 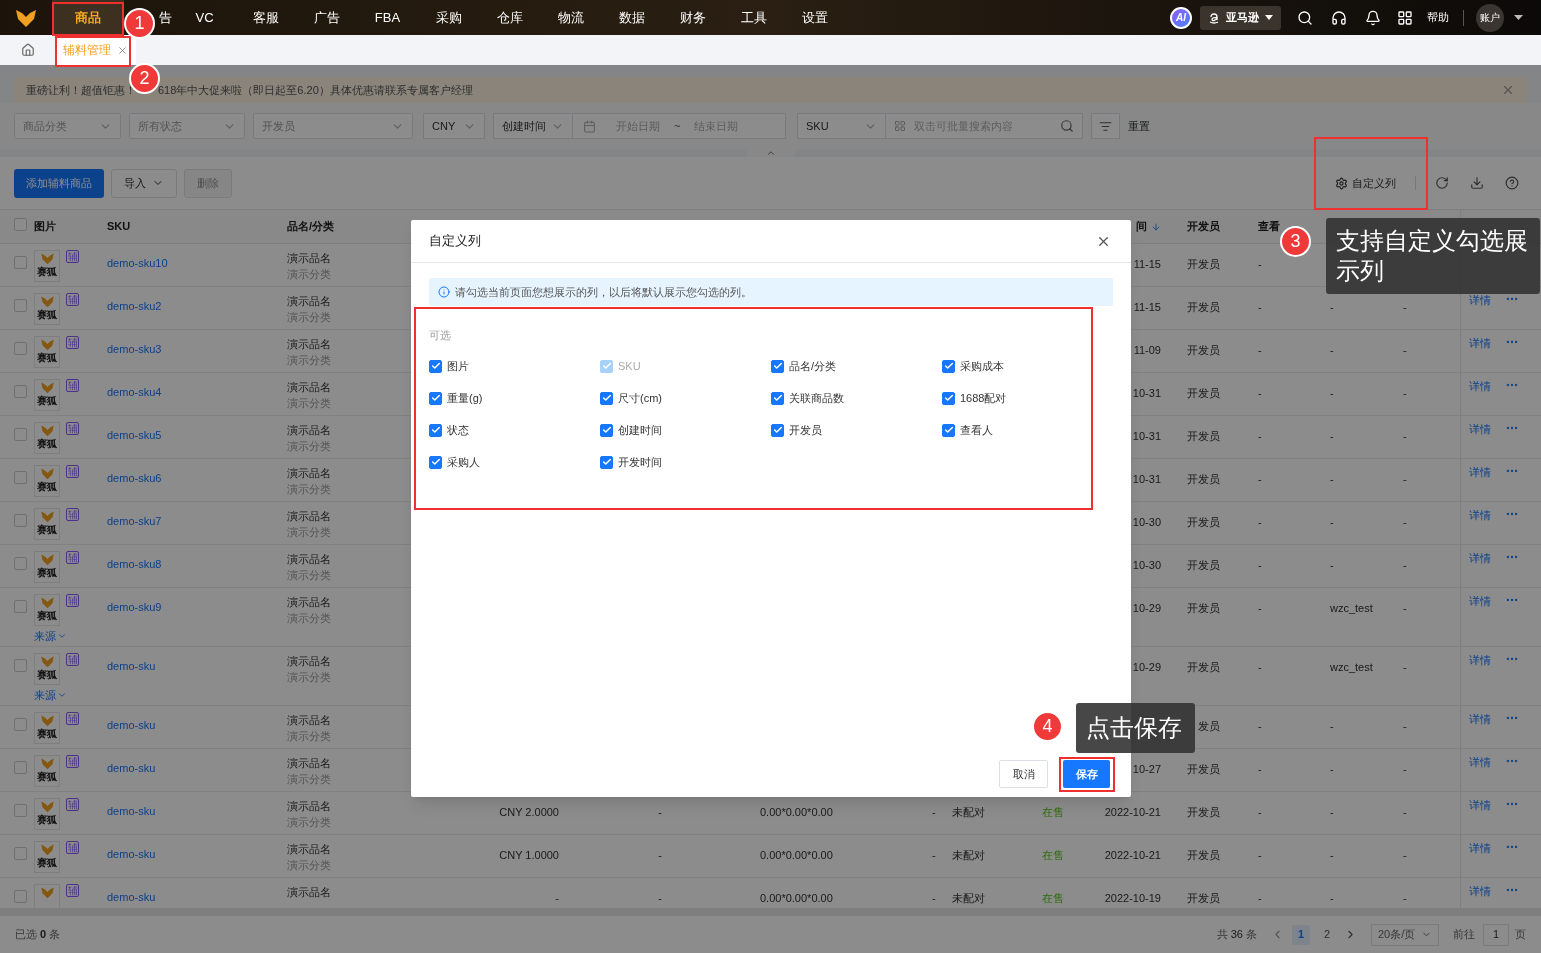 I want to click on home-icon, so click(x=28, y=50).